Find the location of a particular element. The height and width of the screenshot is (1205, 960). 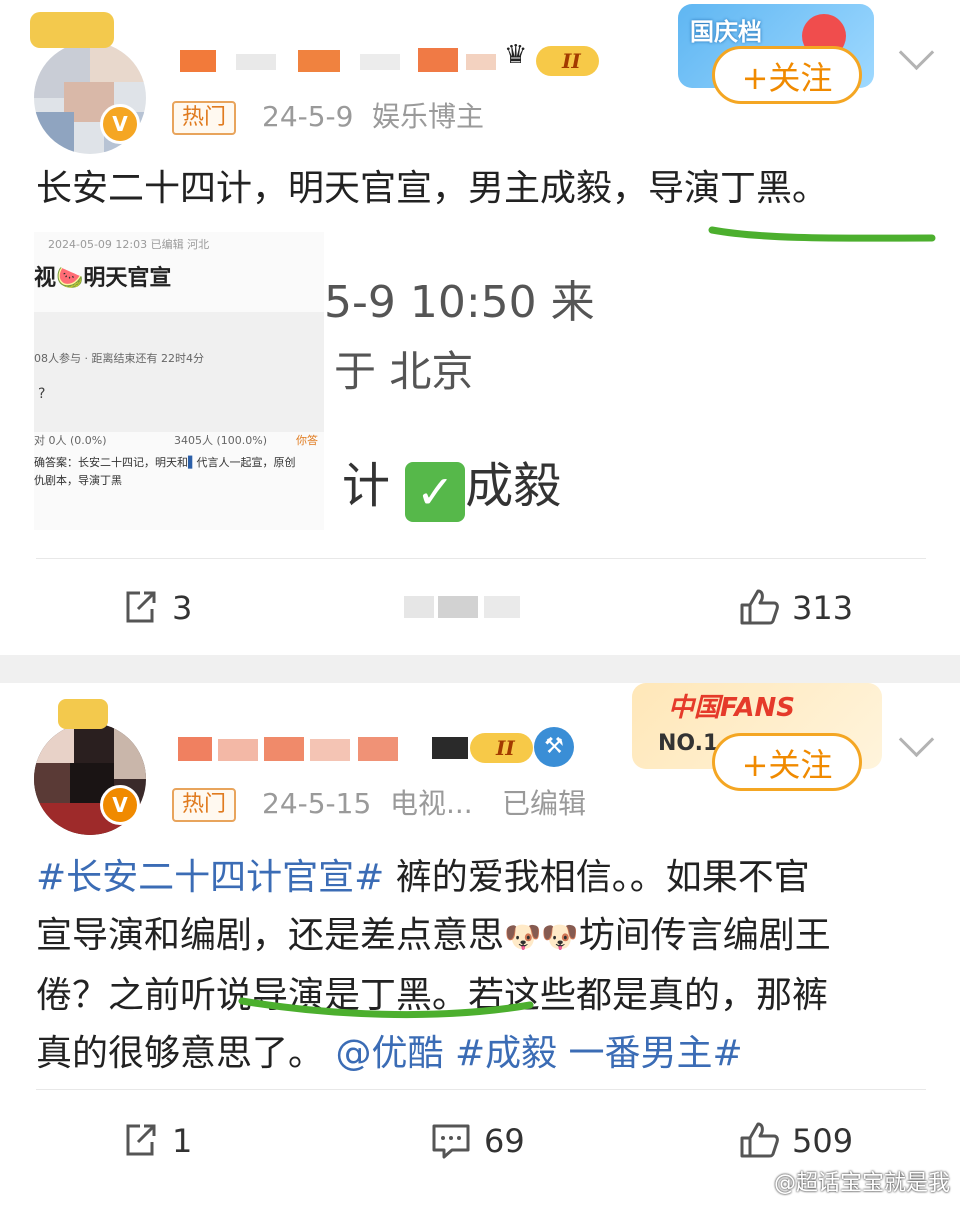

vote-option-right: 3405人 (100.0%) is located at coordinates (221, 440).